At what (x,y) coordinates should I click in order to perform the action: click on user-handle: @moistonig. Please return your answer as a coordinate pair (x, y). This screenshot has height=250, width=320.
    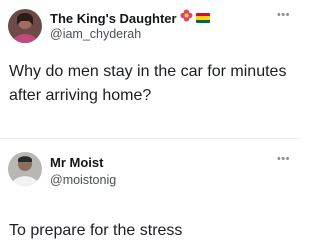
    Looking at the image, I should click on (83, 180).